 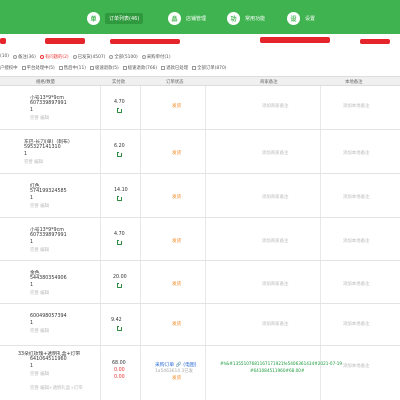 I want to click on purchase-order-link: 采购订单 🔗 (电图), so click(x=176, y=364).